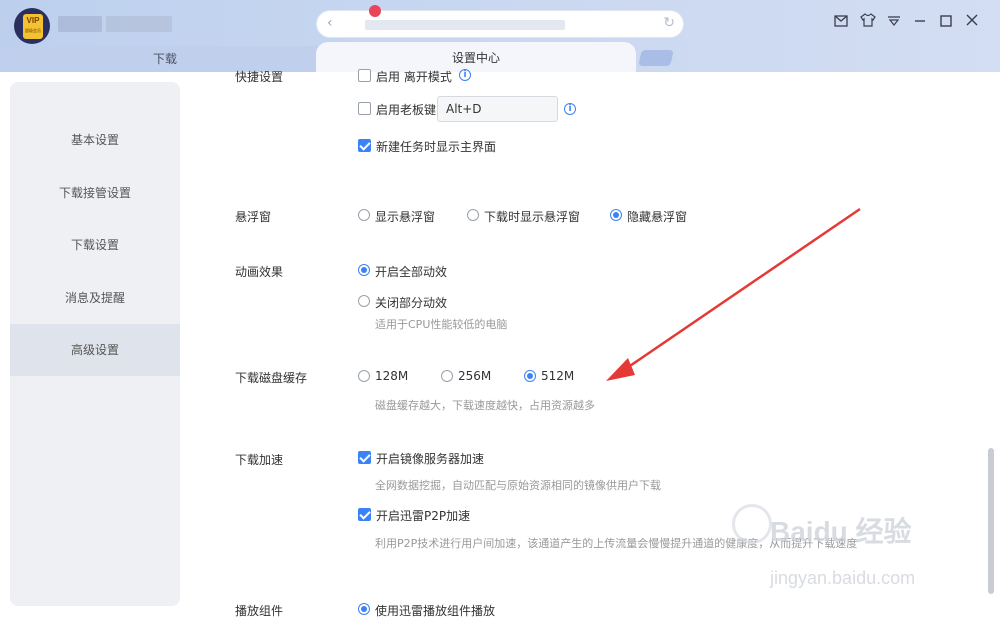 Image resolution: width=1000 pixels, height=617 pixels. I want to click on watermark-text: Baidu 经验, so click(841, 531).